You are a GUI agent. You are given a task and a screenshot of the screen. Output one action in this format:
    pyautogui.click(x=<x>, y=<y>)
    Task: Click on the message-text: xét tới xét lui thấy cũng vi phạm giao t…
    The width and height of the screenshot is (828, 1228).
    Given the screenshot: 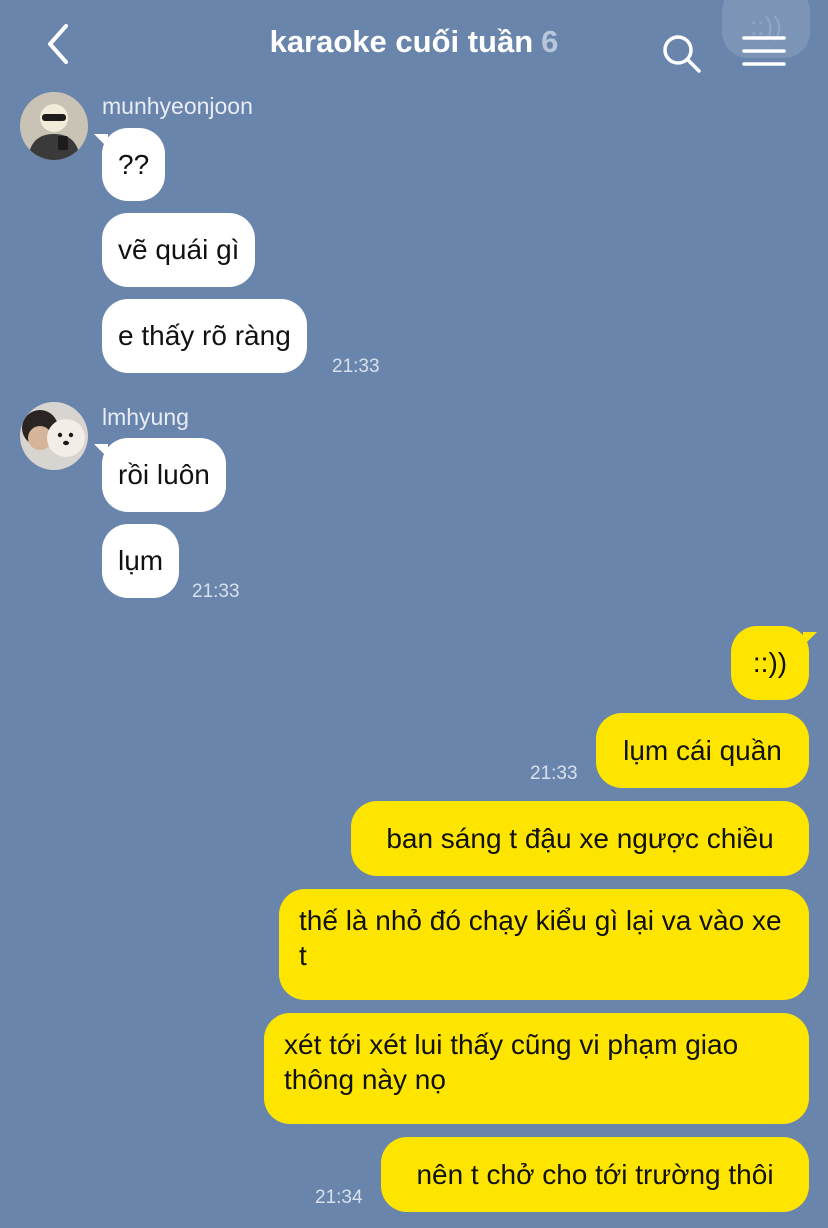 What is the action you would take?
    pyautogui.click(x=511, y=1062)
    